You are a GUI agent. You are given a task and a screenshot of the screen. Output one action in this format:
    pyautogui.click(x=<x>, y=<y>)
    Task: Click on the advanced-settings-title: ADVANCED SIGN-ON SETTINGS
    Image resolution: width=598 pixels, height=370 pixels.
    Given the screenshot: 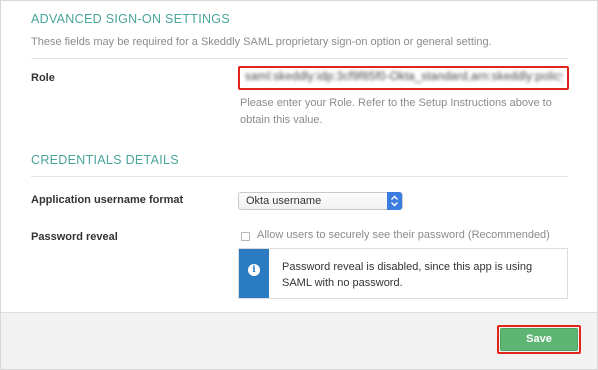 What is the action you would take?
    pyautogui.click(x=130, y=19)
    